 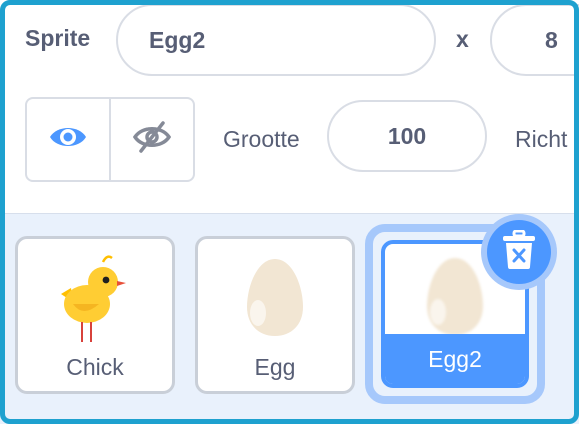 I want to click on eye-slash-icon, so click(x=152, y=139).